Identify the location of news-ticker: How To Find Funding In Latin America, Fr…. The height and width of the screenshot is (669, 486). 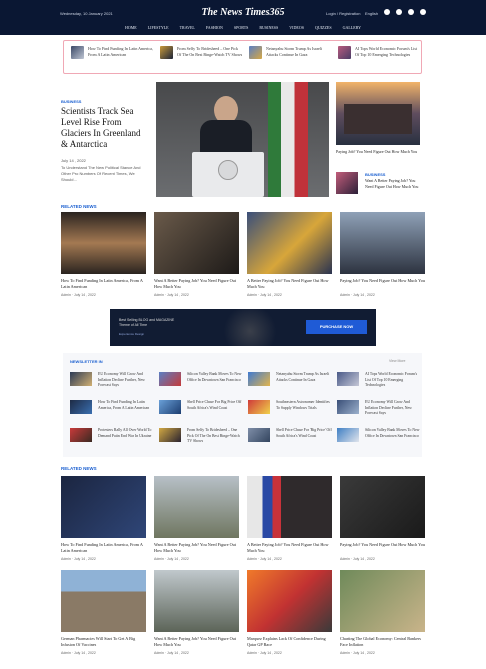
(242, 57).